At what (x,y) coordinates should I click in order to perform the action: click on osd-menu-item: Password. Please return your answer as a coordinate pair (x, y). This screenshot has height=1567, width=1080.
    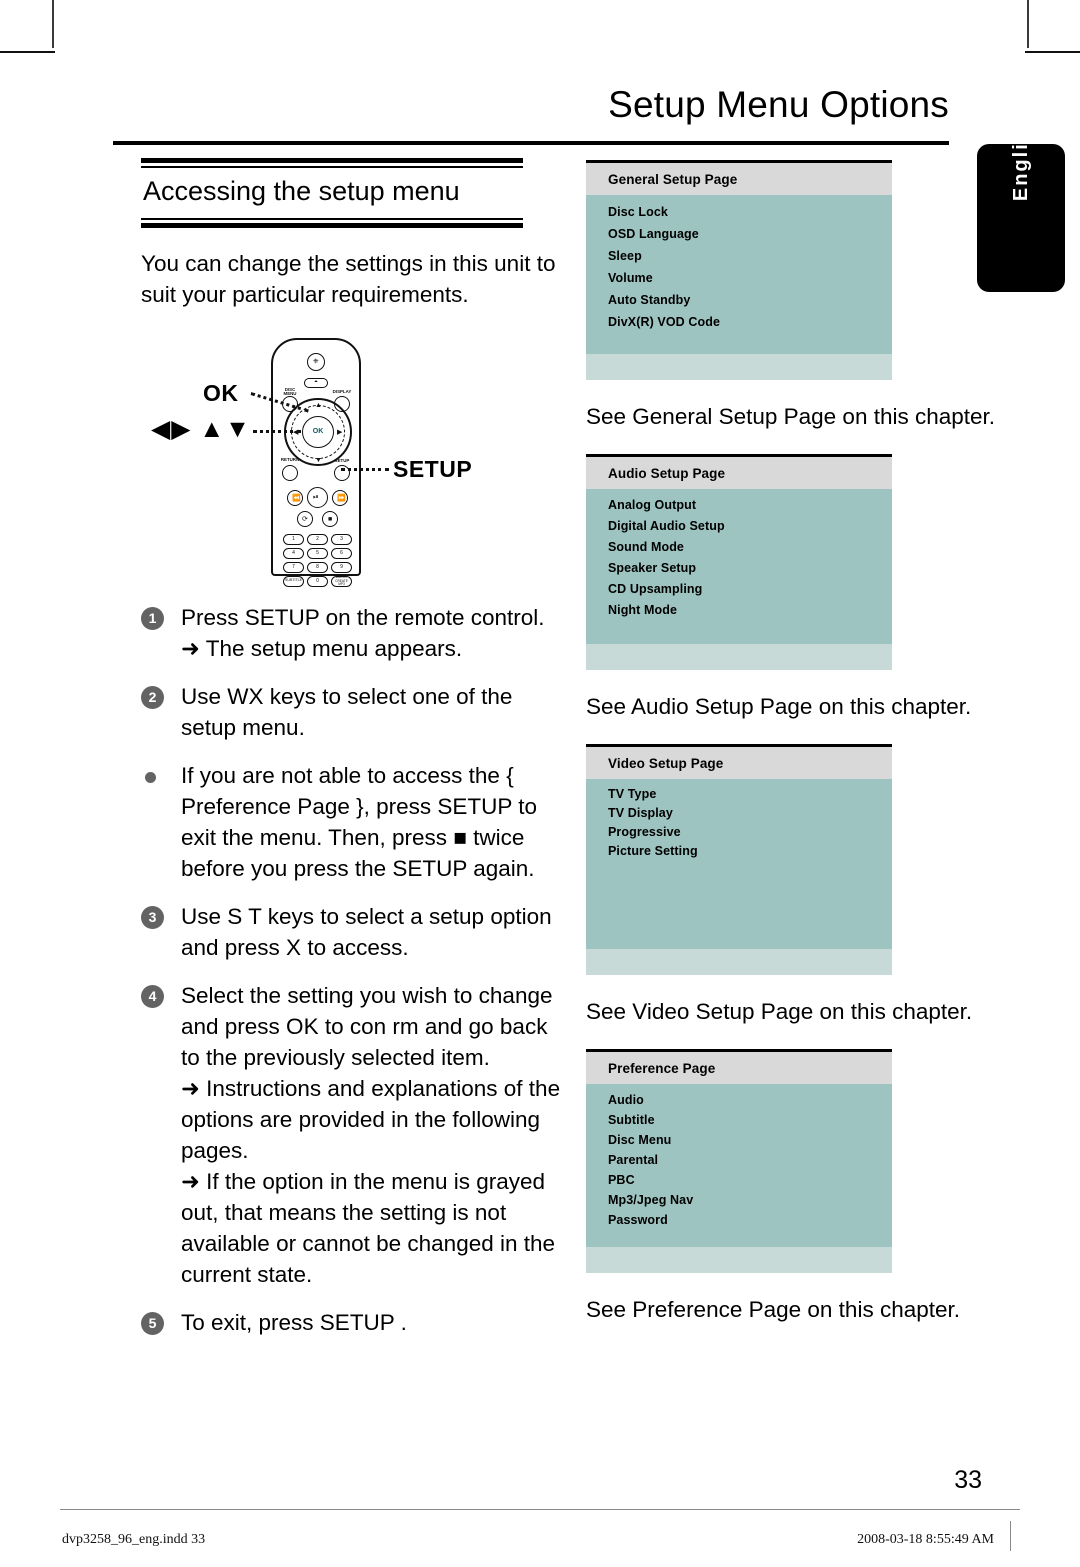
    Looking at the image, I should click on (750, 1220).